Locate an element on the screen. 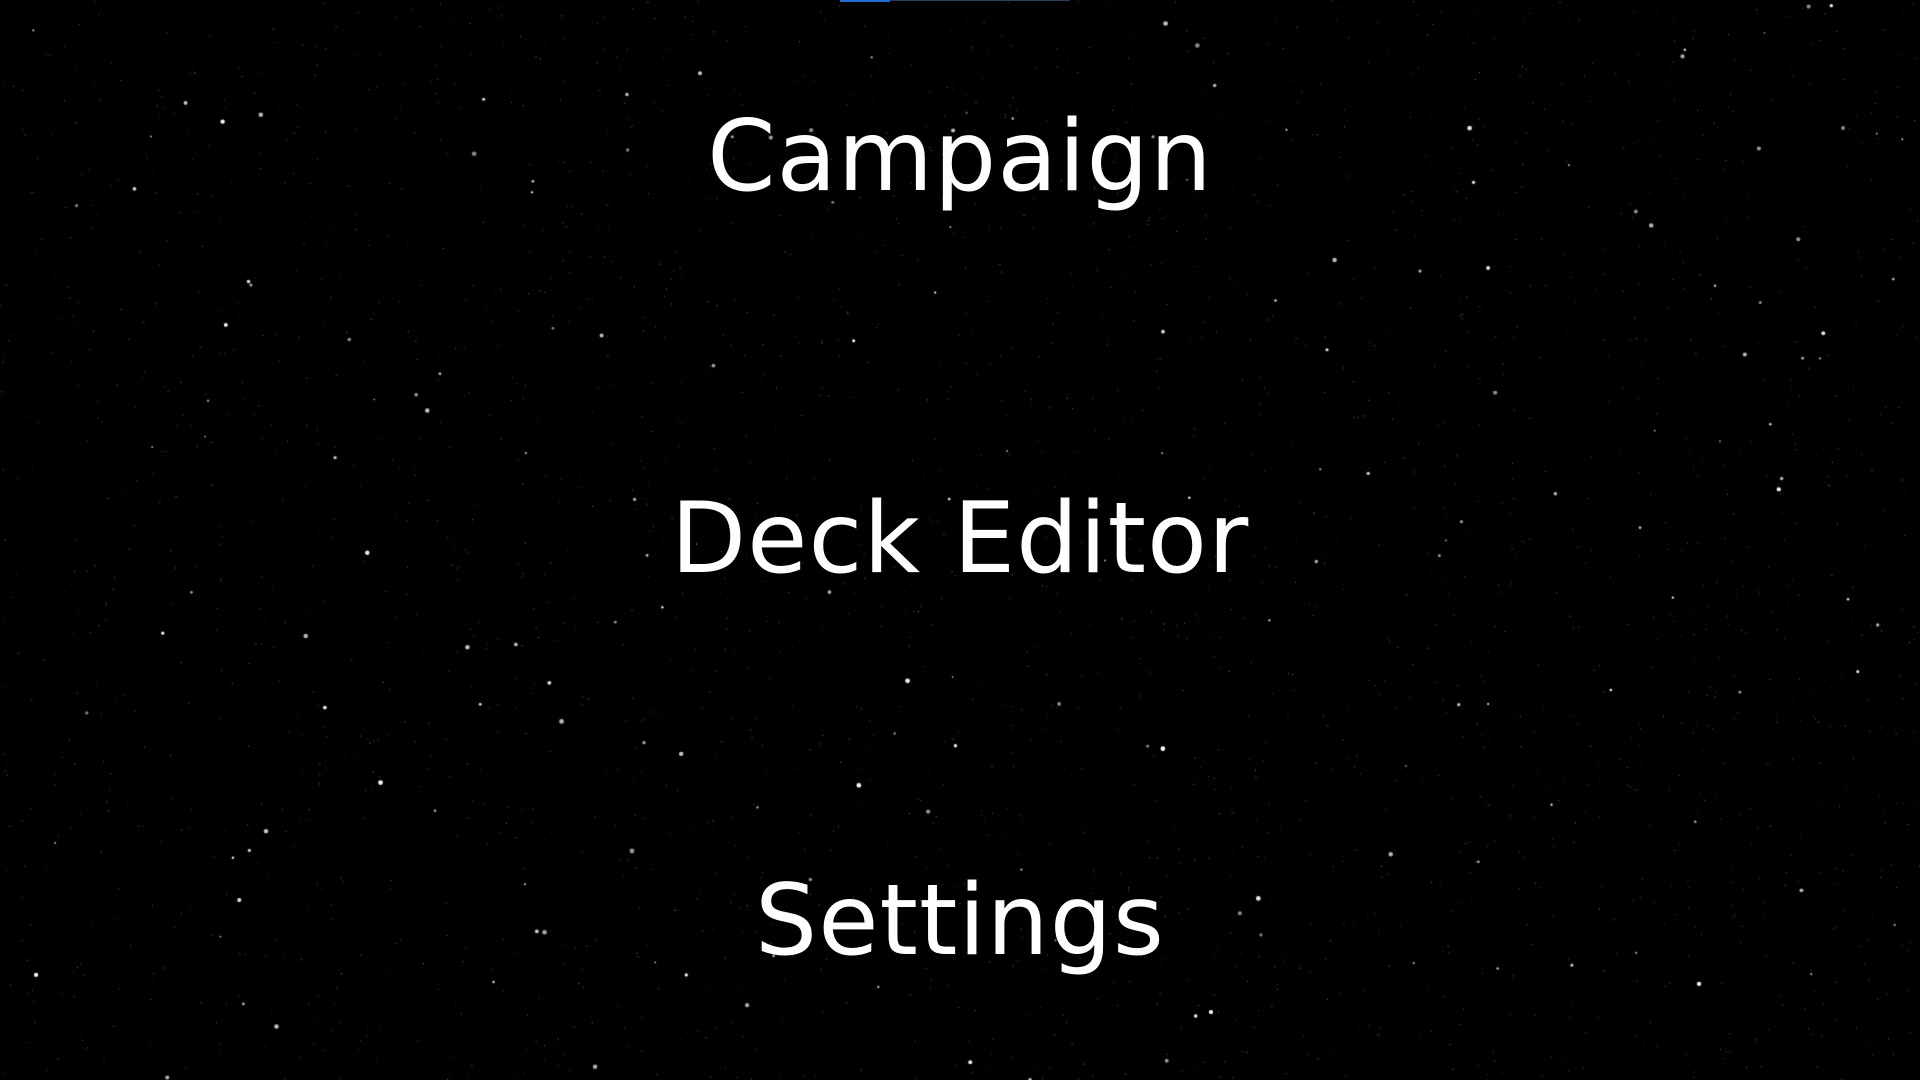  top-accent-line is located at coordinates (980, 0).